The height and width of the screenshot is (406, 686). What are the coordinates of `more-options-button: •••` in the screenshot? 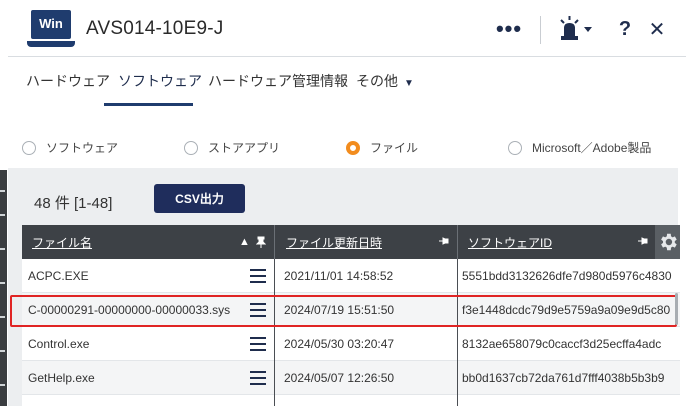 It's located at (509, 29).